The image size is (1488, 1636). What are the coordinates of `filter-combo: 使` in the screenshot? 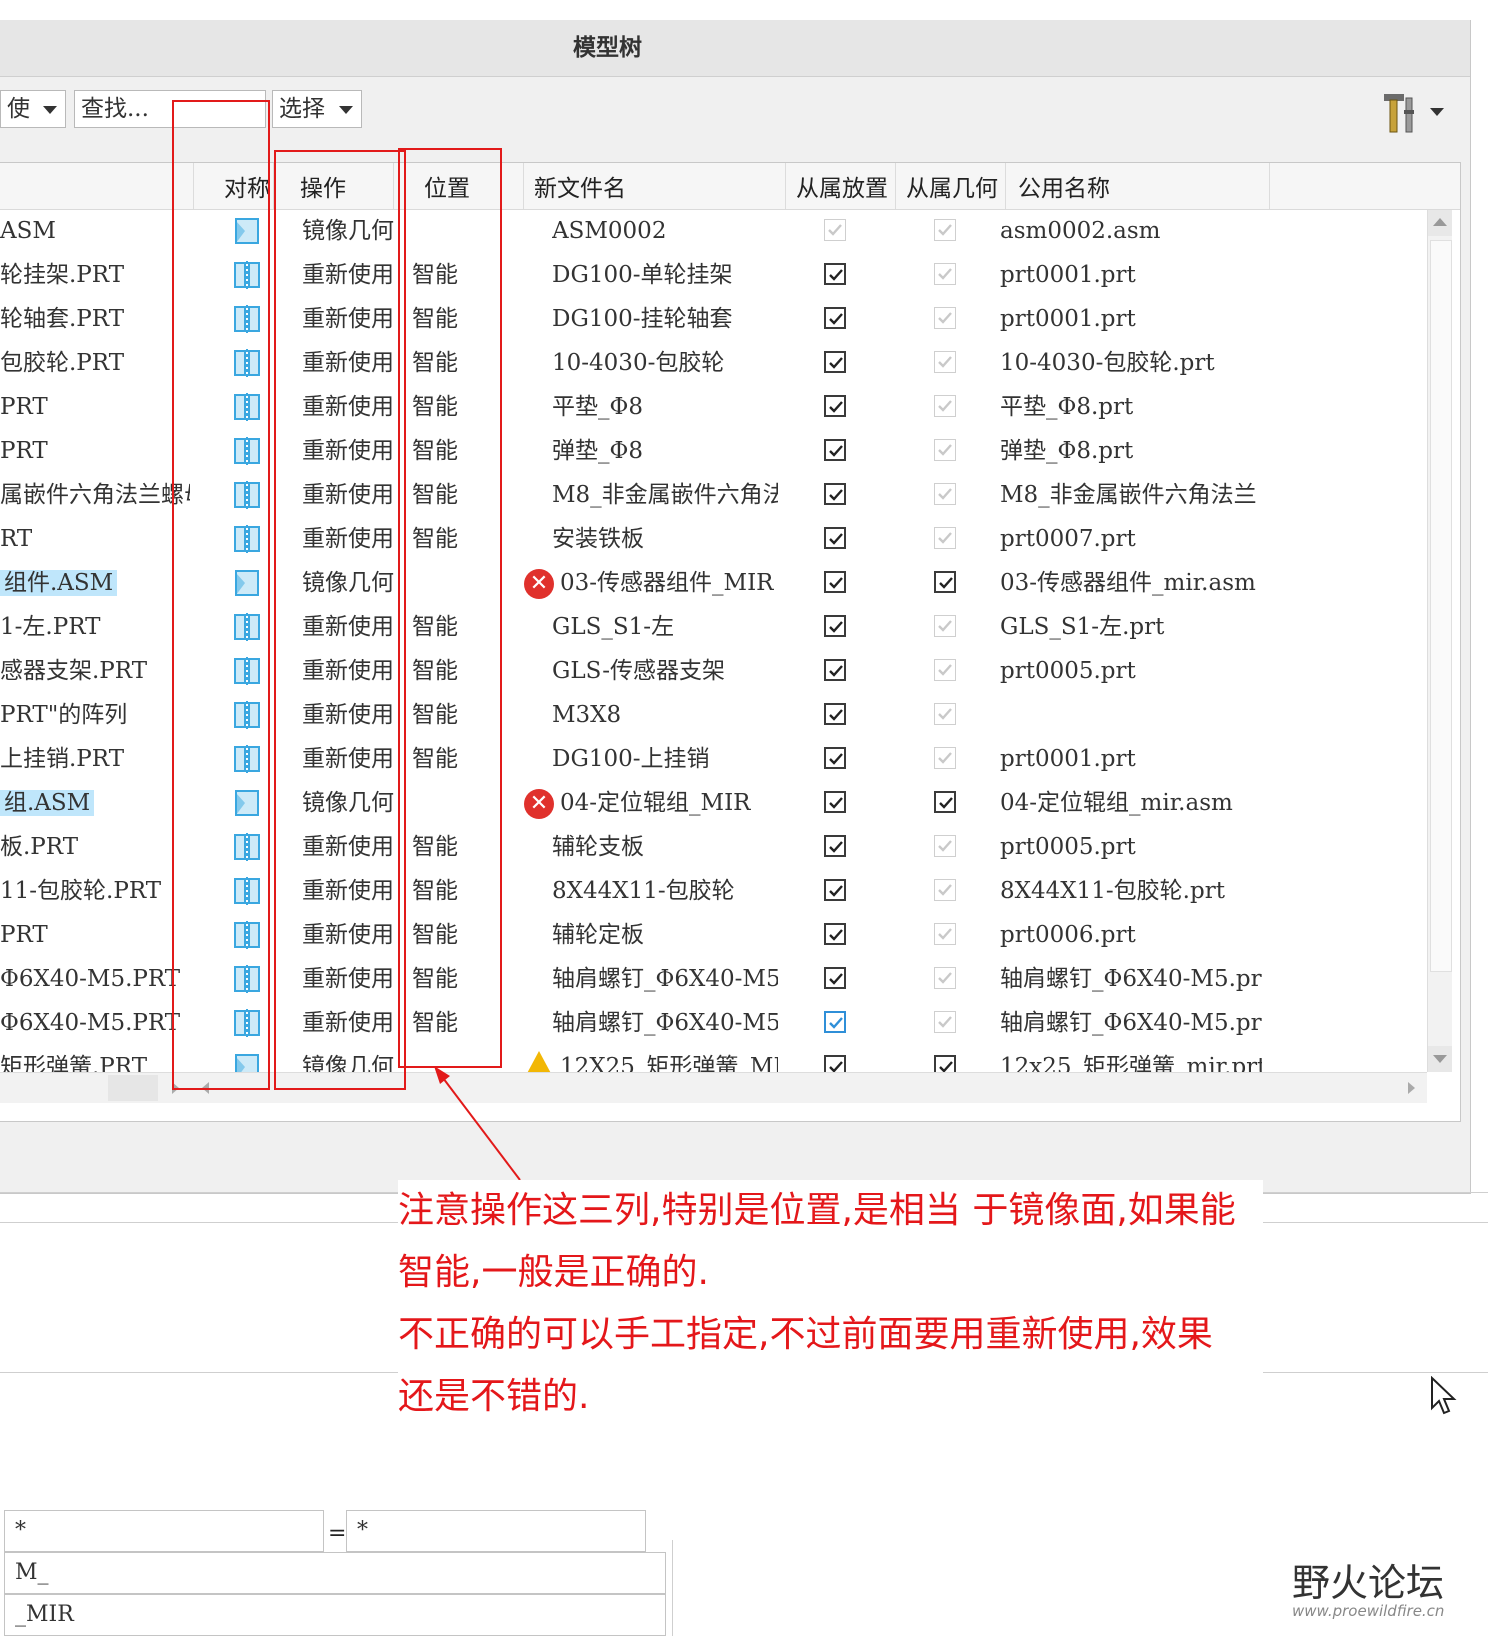 It's located at (33, 109).